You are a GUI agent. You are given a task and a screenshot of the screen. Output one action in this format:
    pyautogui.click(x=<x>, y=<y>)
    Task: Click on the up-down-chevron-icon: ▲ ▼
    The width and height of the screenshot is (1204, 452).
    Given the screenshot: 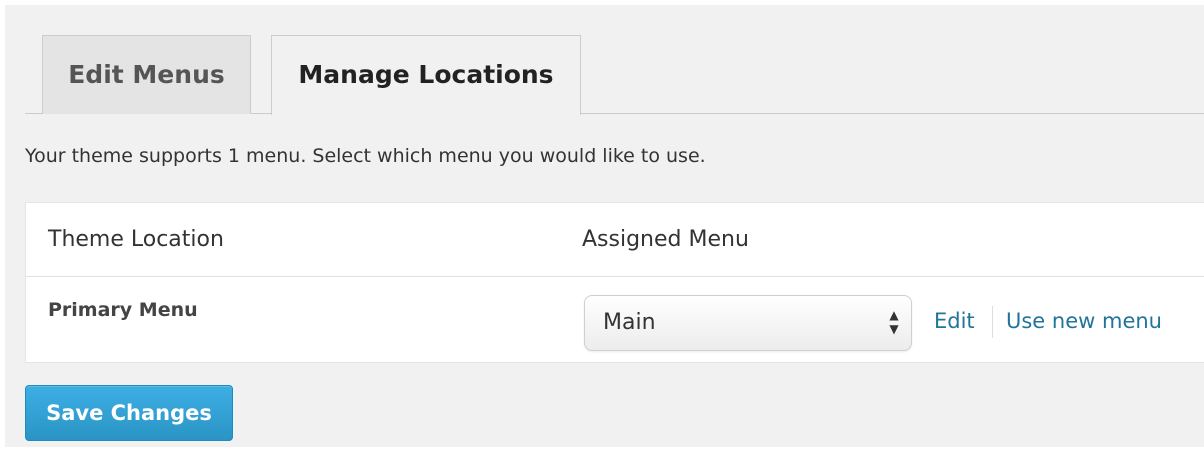 What is the action you would take?
    pyautogui.click(x=894, y=322)
    